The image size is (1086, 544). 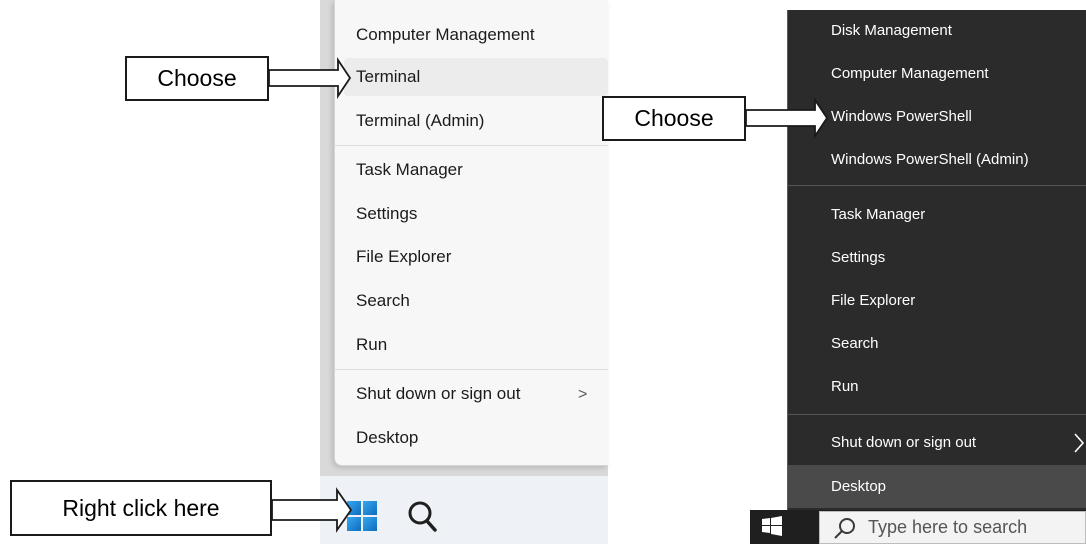 I want to click on callout-choose-powershell: Choose, so click(x=674, y=118).